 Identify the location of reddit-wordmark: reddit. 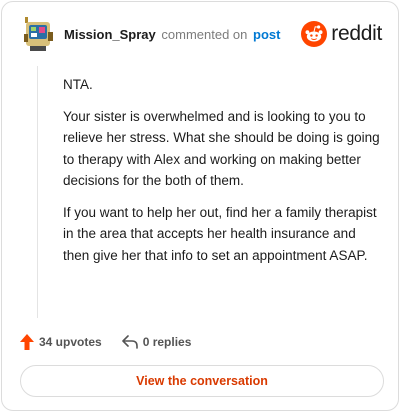
(356, 33).